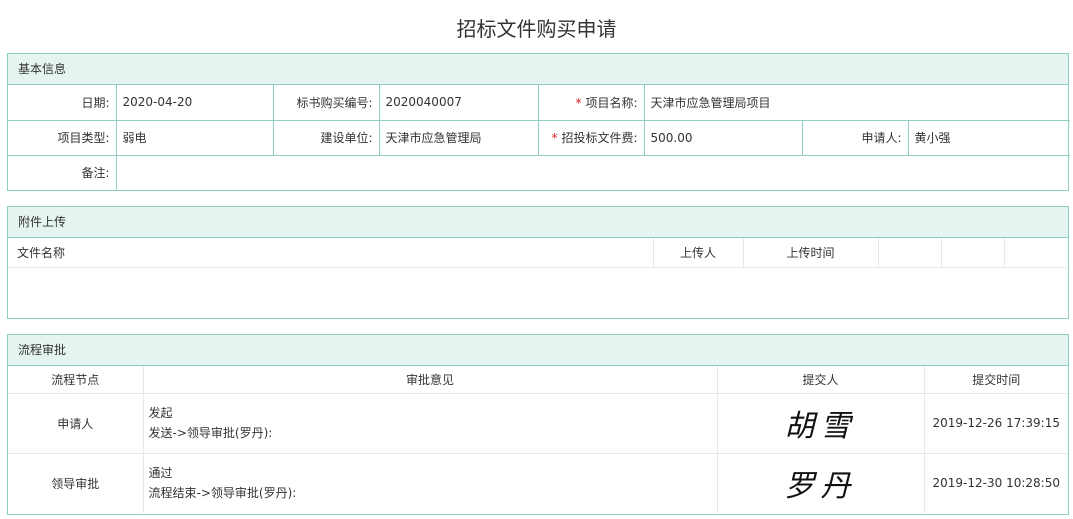  What do you see at coordinates (536, 29) in the screenshot?
I see `page-title: 招标文件购买申请` at bounding box center [536, 29].